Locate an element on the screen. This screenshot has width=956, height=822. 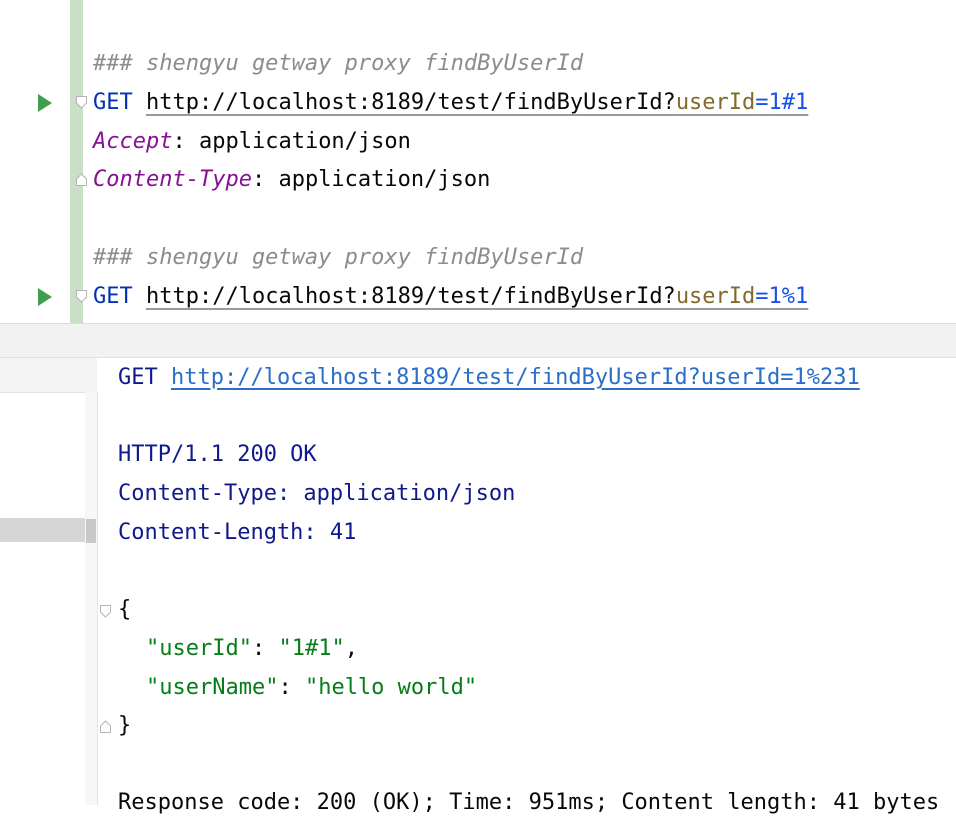
response-method: GET is located at coordinates (138, 377).